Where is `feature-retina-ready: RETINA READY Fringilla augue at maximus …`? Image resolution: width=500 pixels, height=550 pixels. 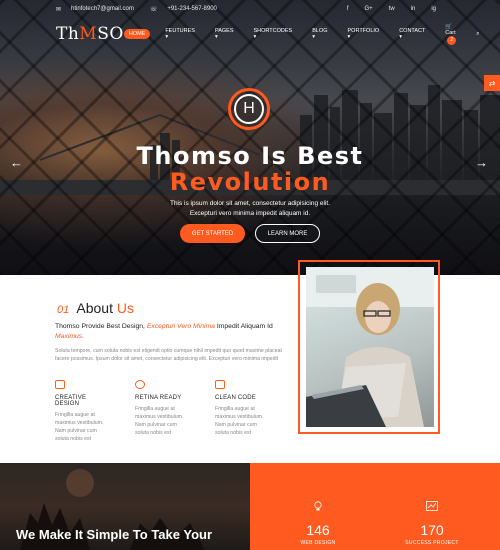
feature-retina-ready: RETINA READY Fringilla augue at maximus … is located at coordinates (161, 411).